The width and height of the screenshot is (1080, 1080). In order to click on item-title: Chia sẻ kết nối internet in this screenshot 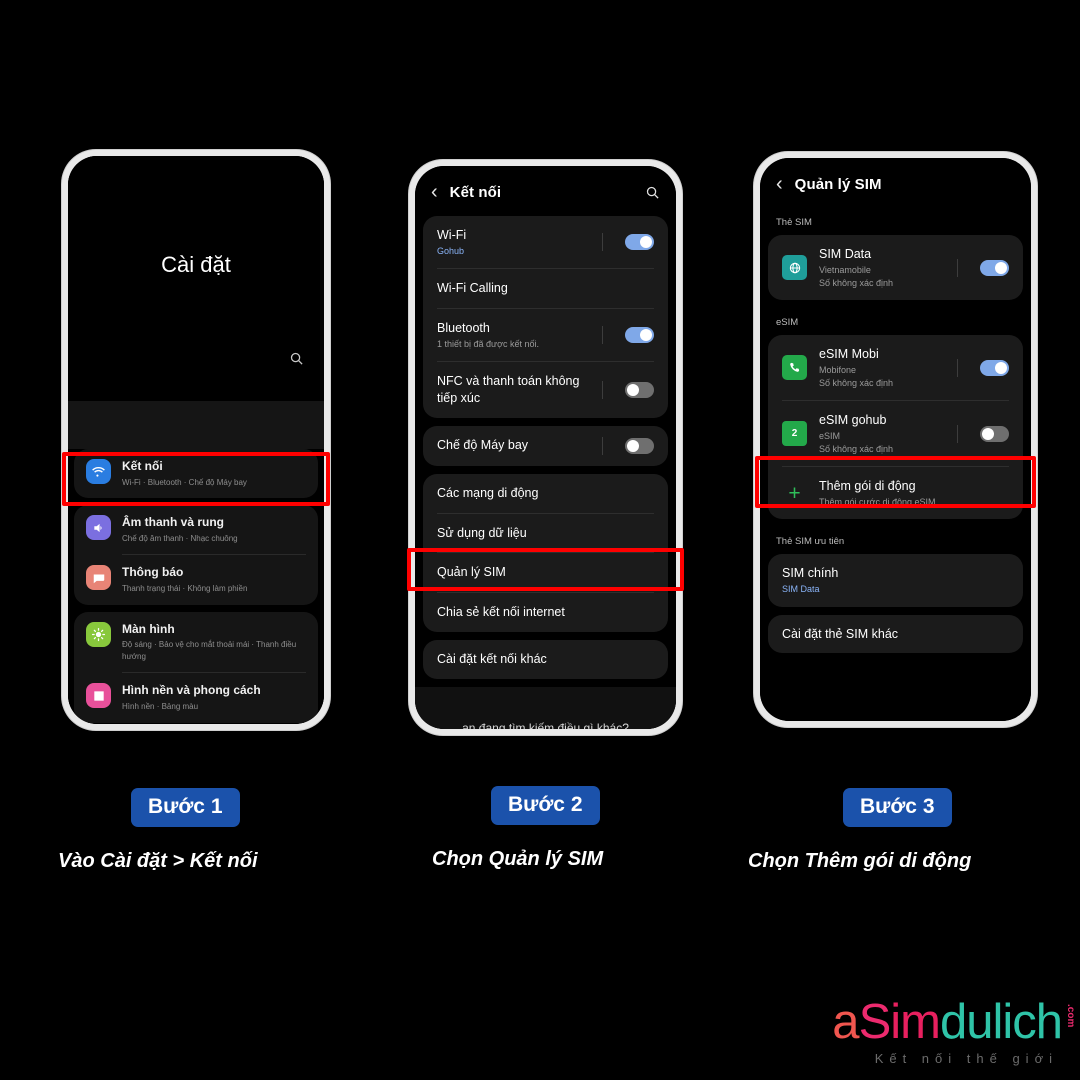, I will do `click(501, 612)`.